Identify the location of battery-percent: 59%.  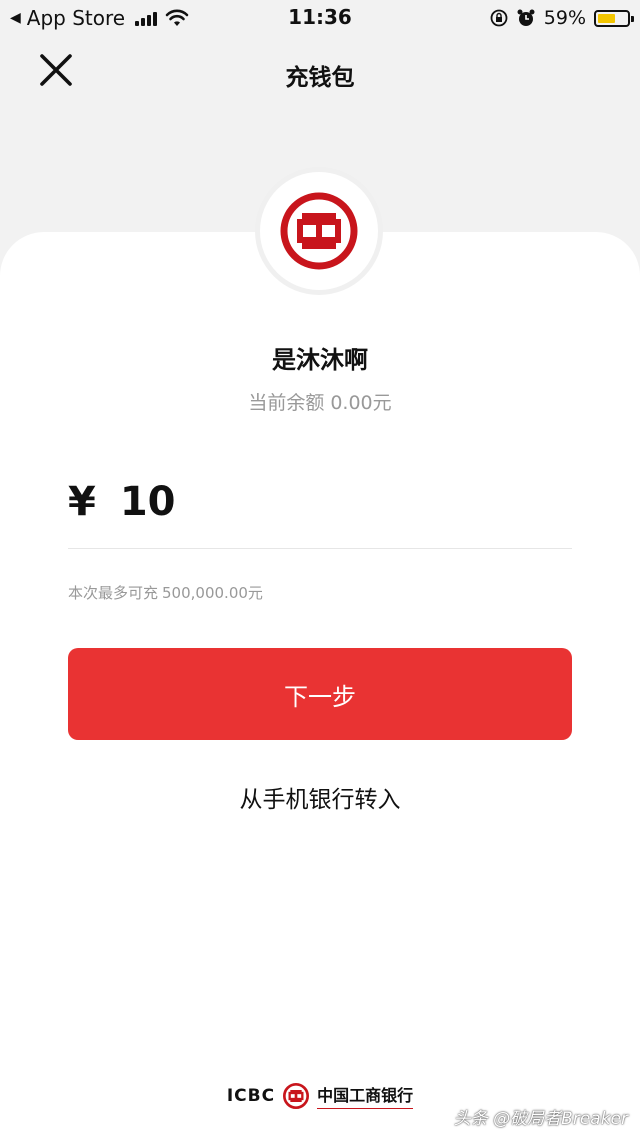
(564, 18).